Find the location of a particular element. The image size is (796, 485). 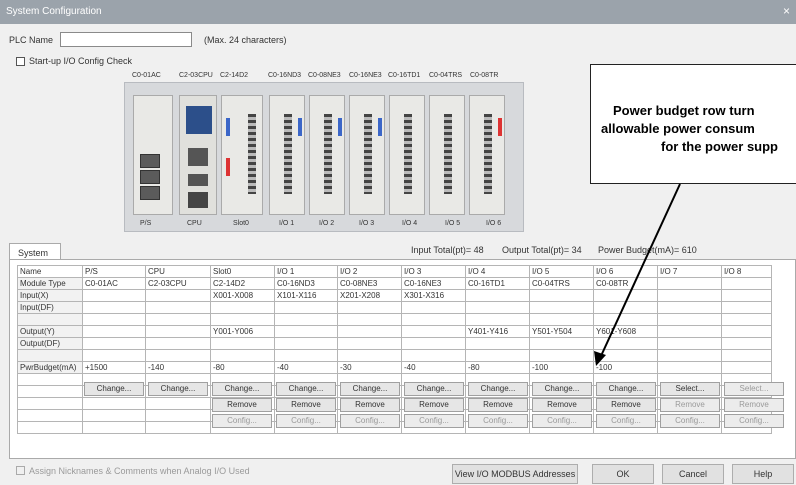

arrow-head is located at coordinates (600, 358).